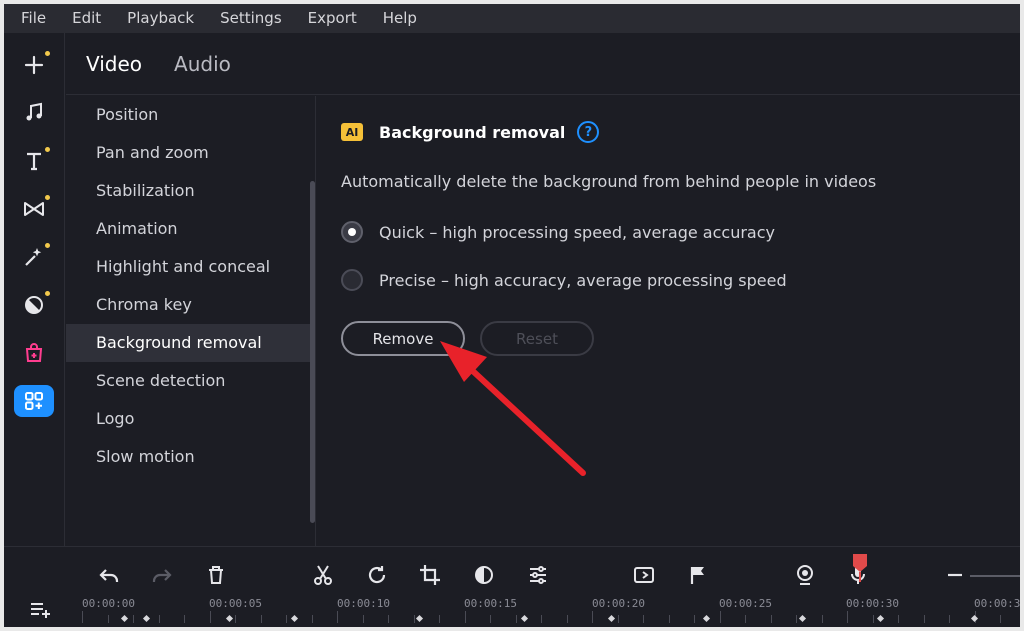 Image resolution: width=1024 pixels, height=631 pixels. I want to click on store-button, so click(34, 353).